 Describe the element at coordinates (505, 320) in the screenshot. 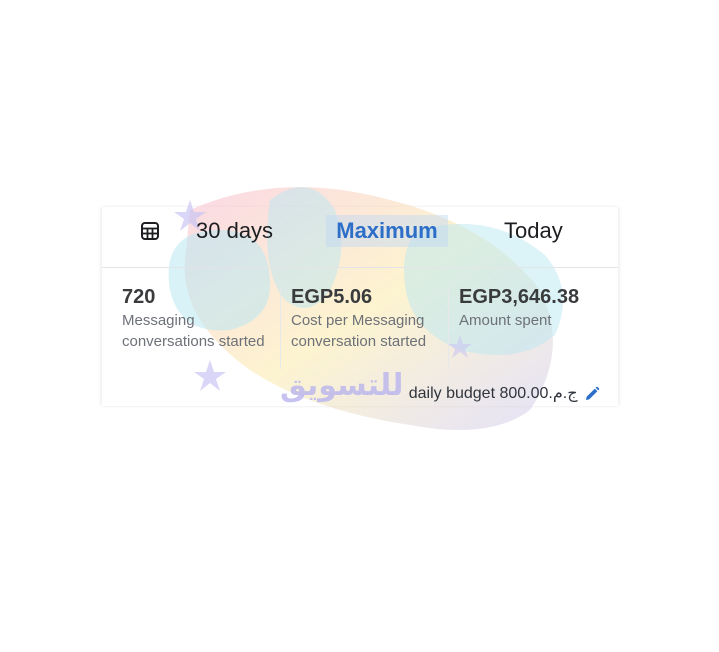

I see `metric-label: Amount spent` at that location.